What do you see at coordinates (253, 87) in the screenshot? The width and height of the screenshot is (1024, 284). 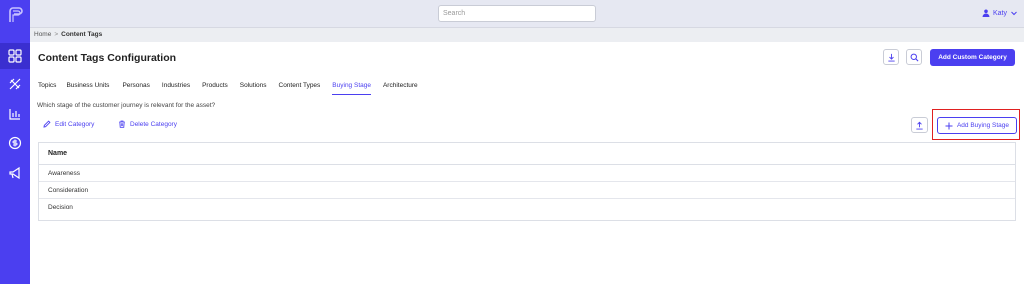 I see `tab-solutions: Solutions` at bounding box center [253, 87].